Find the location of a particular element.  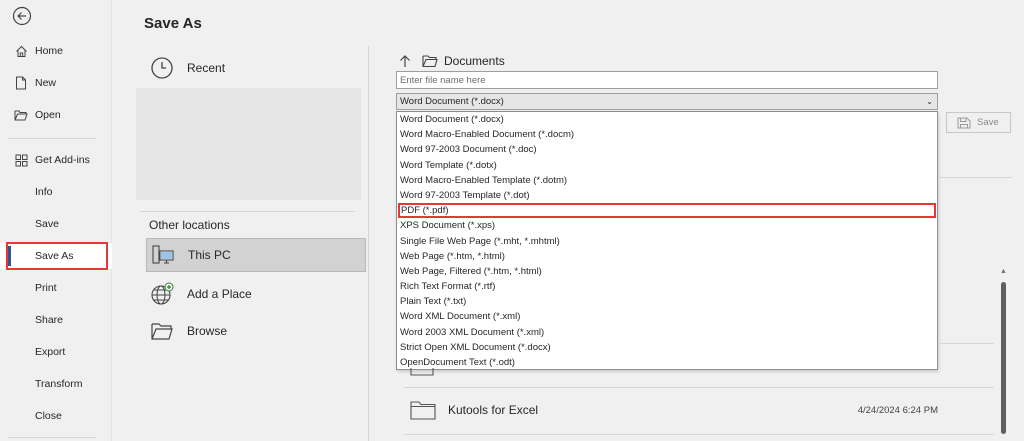

file-type-option: Single File Web Page (*.mht, *.mhtml) is located at coordinates (667, 241).